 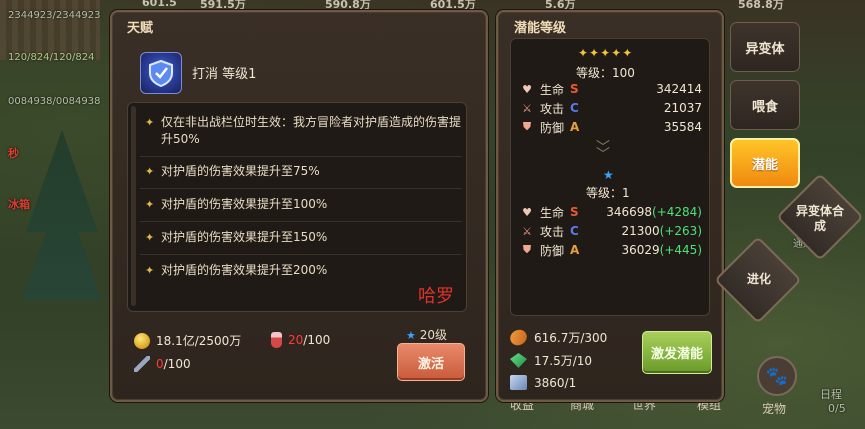 I want to click on cost-pill: 616.7万/300, so click(x=557, y=337).